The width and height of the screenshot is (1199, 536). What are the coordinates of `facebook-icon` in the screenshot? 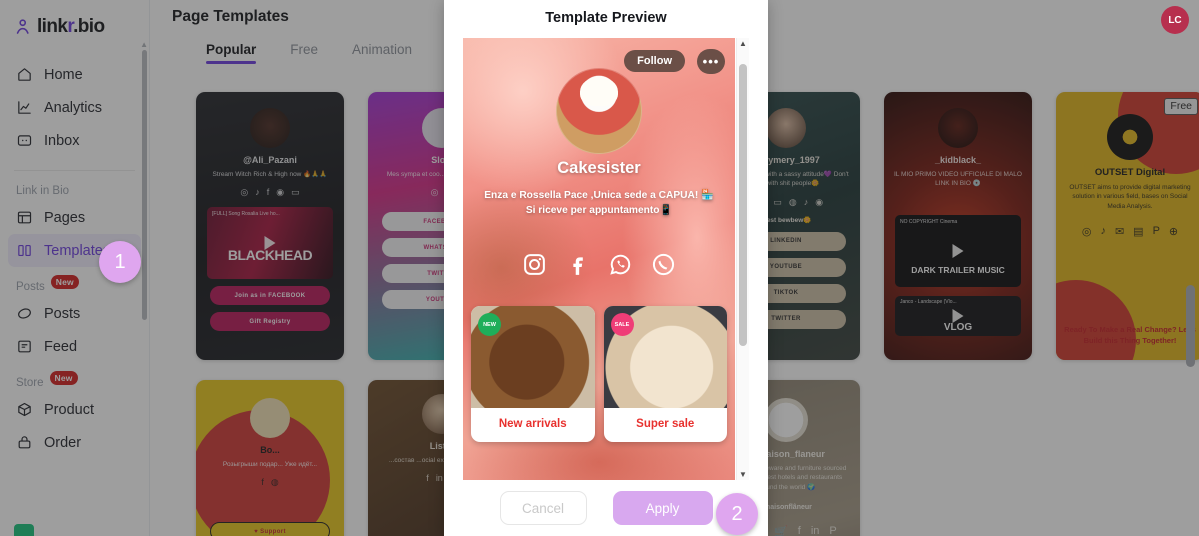 It's located at (577, 264).